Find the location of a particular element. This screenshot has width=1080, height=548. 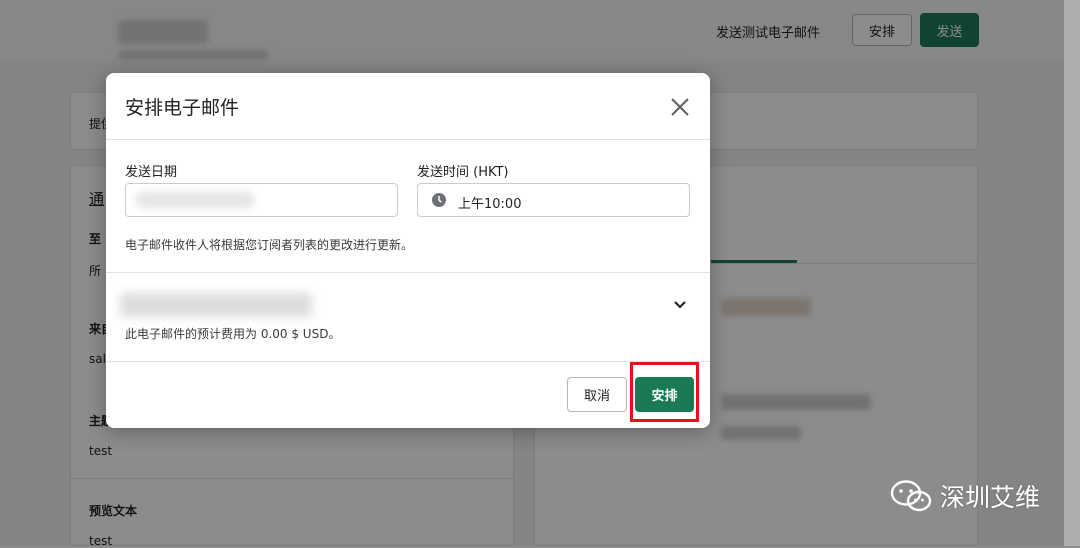

footer-divider is located at coordinates (408, 361).